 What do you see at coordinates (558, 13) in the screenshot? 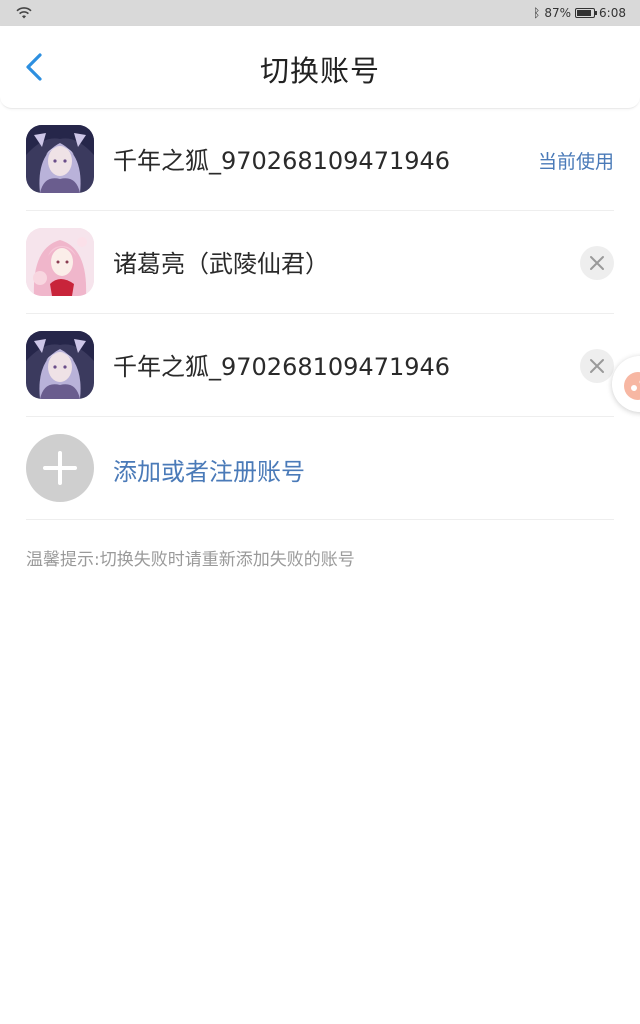
I see `battery-percent: 87%` at bounding box center [558, 13].